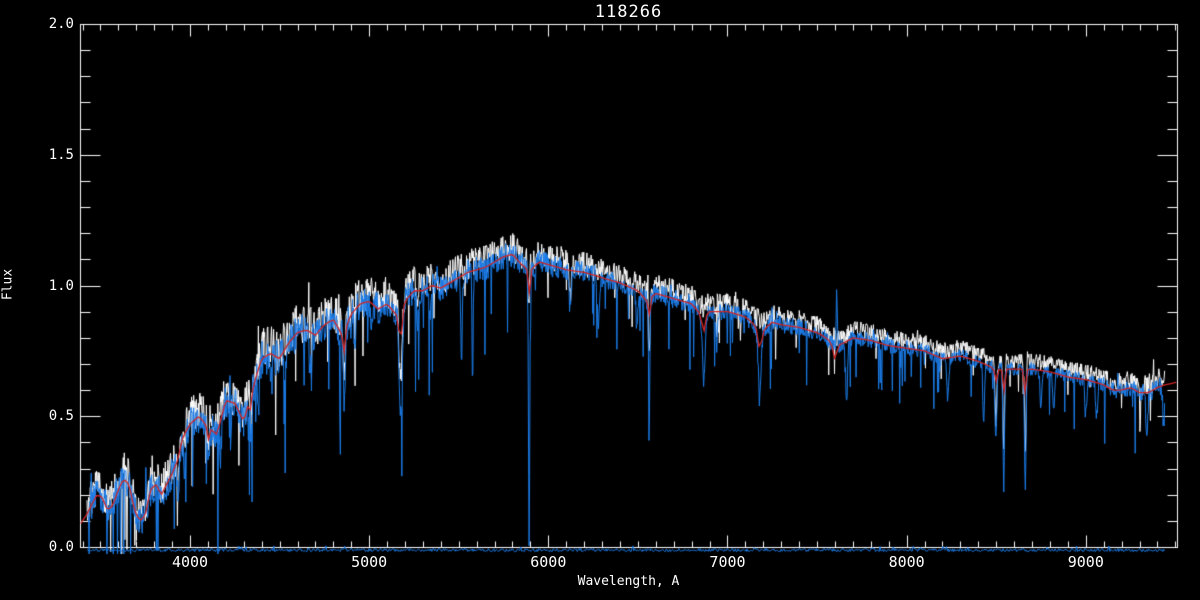  Describe the element at coordinates (61, 24) in the screenshot. I see `y-tick-label: 2.0` at that location.